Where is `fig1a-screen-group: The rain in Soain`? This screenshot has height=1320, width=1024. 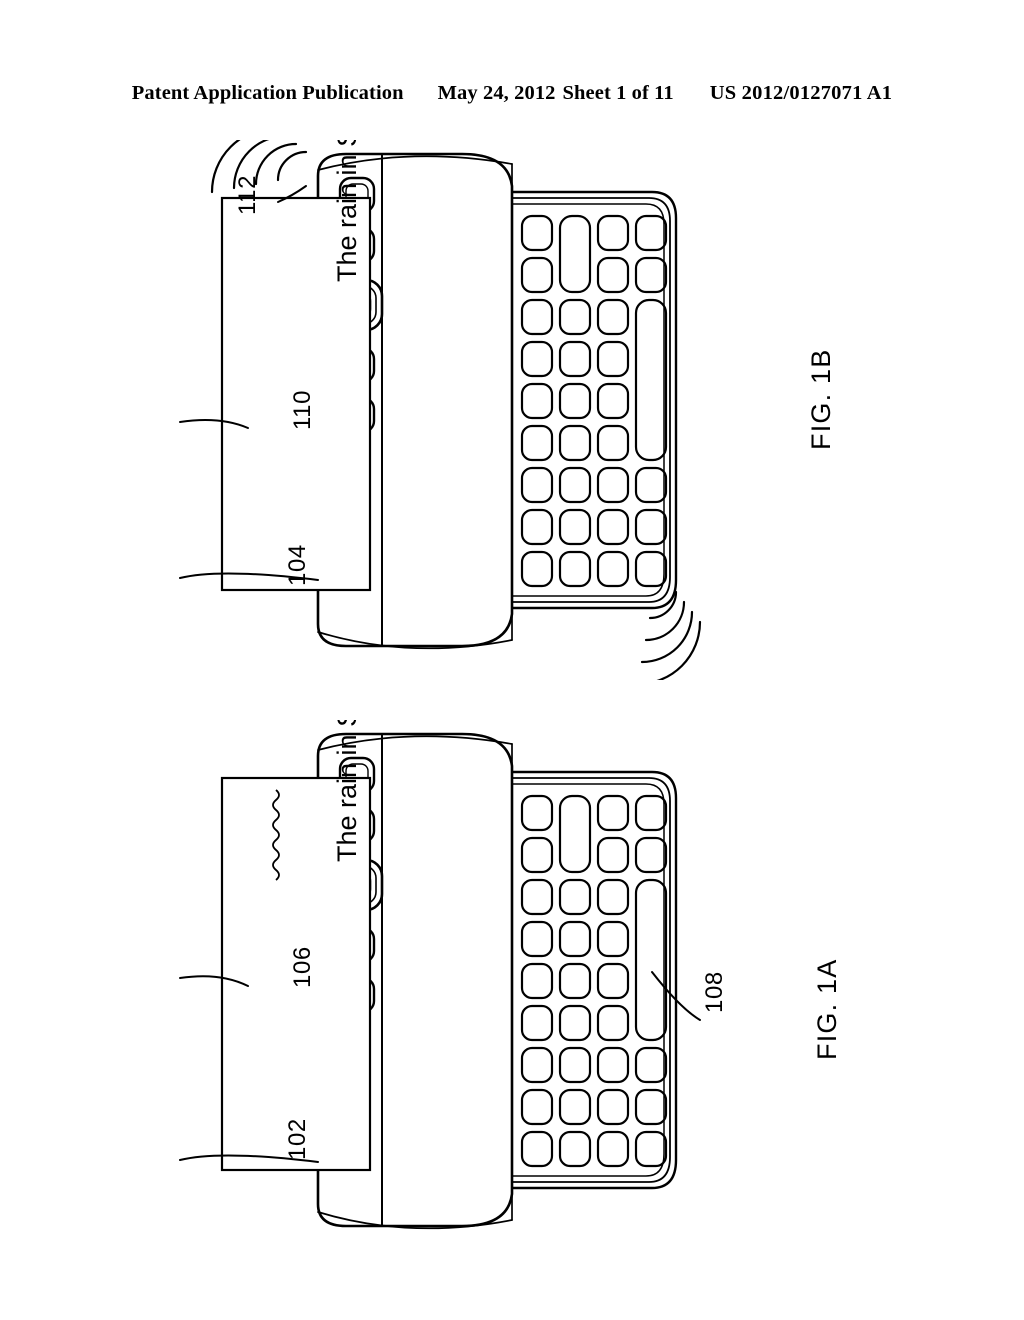 fig1a-screen-group: The rain in Soain is located at coordinates (296, 946).